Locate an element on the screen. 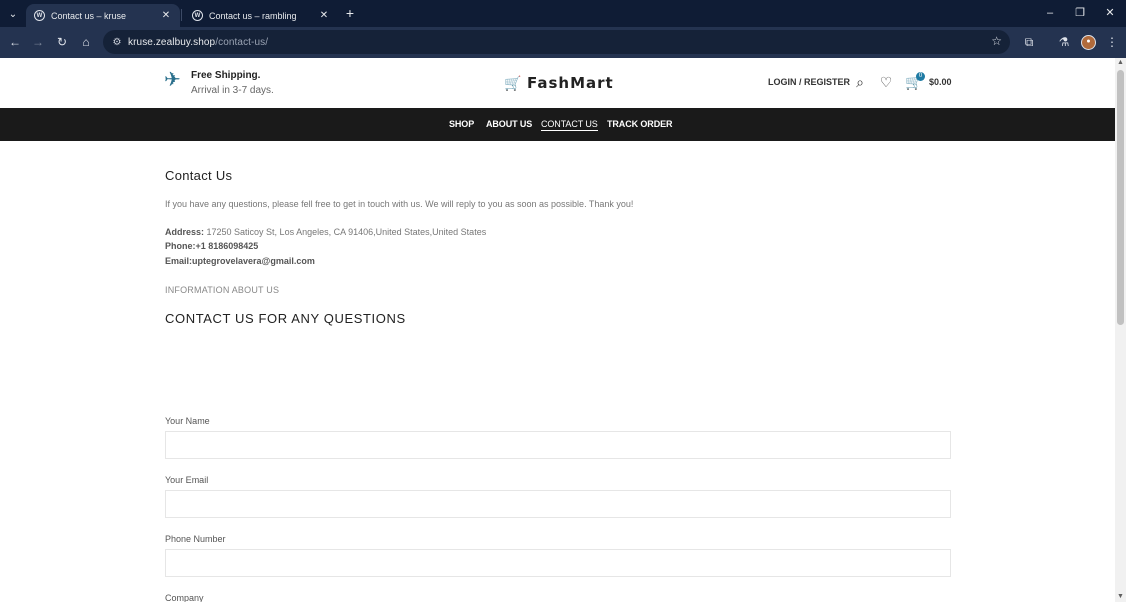  shipping-title: Free Shipping. is located at coordinates (226, 75).